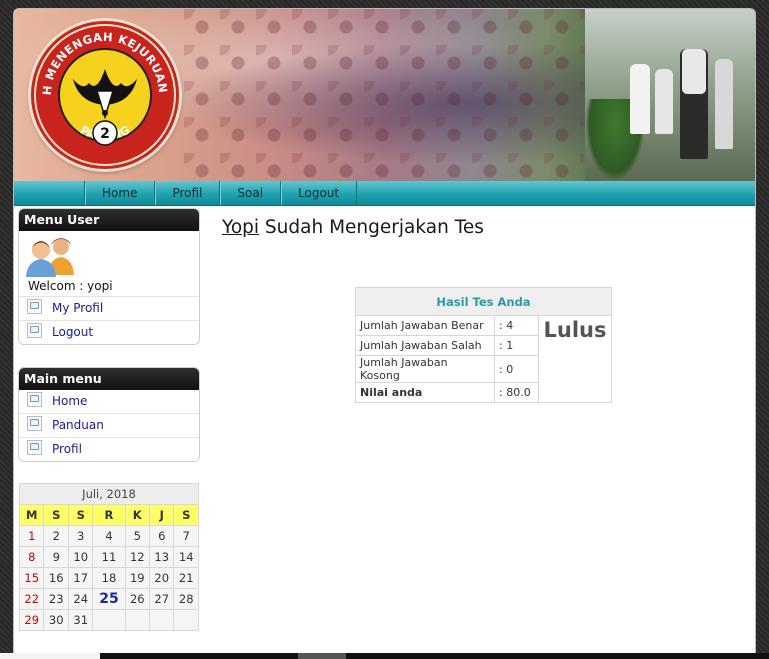 The image size is (769, 659). What do you see at coordinates (109, 254) in the screenshot?
I see `users-avatar-icon` at bounding box center [109, 254].